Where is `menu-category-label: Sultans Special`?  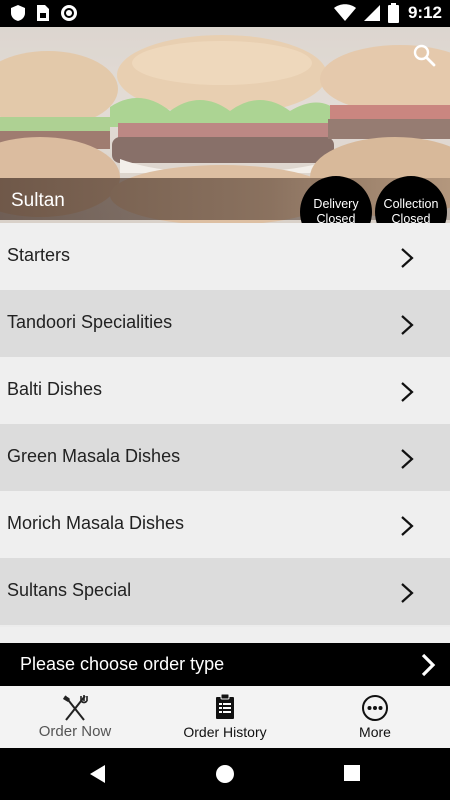 menu-category-label: Sultans Special is located at coordinates (69, 590).